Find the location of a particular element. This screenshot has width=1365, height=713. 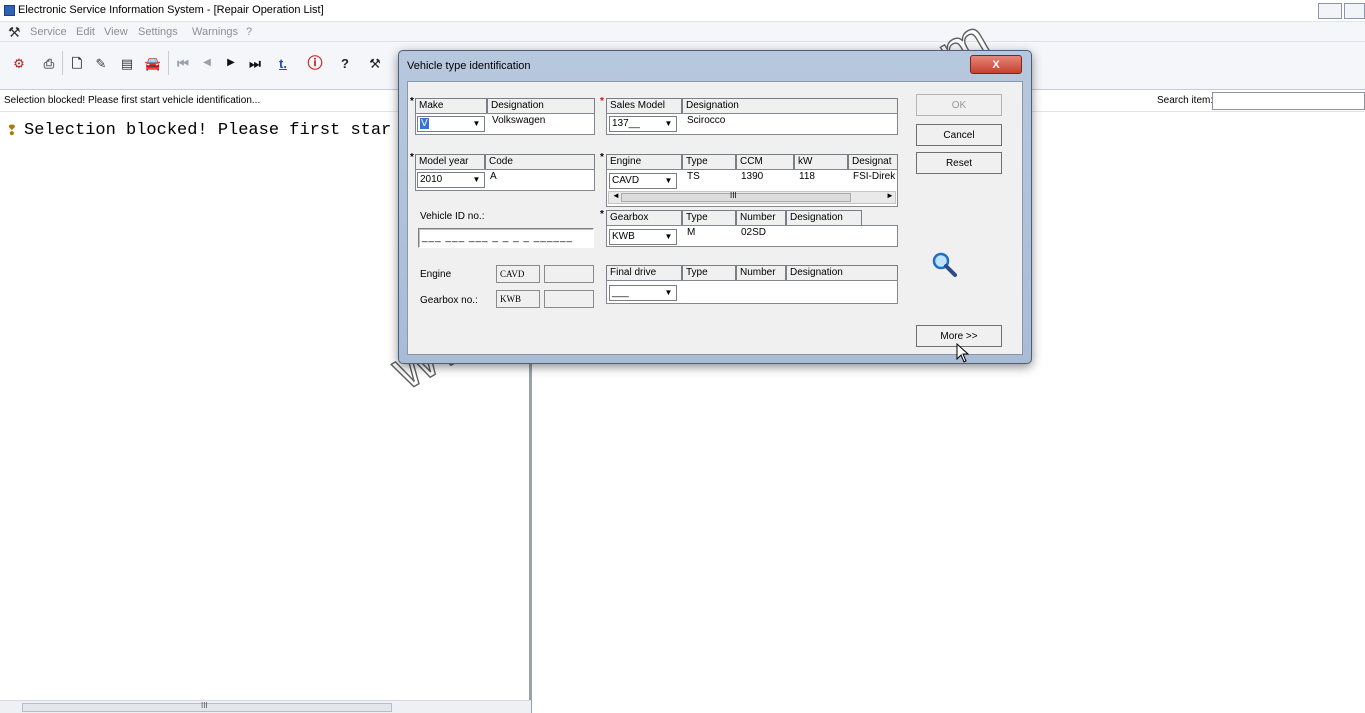

search-icon is located at coordinates (945, 265).